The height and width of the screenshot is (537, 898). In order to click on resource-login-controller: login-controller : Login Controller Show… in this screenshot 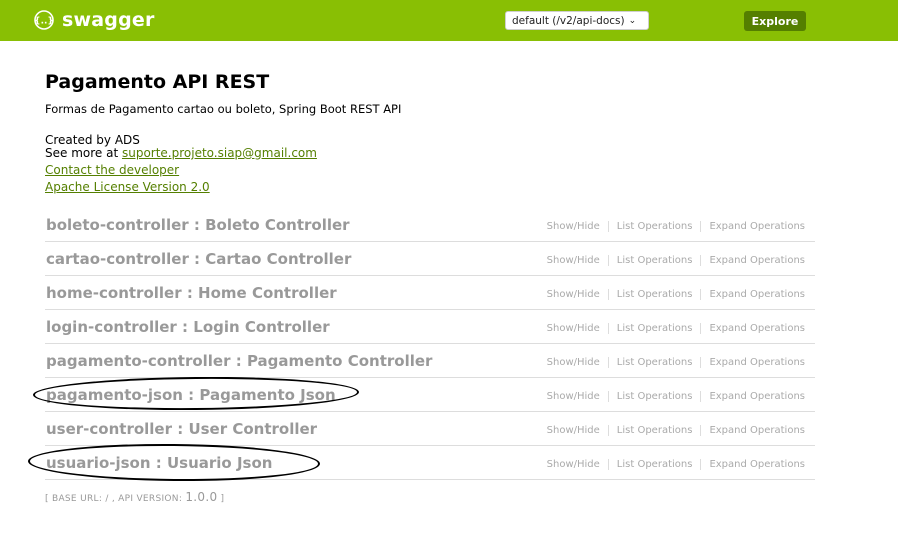, I will do `click(430, 327)`.